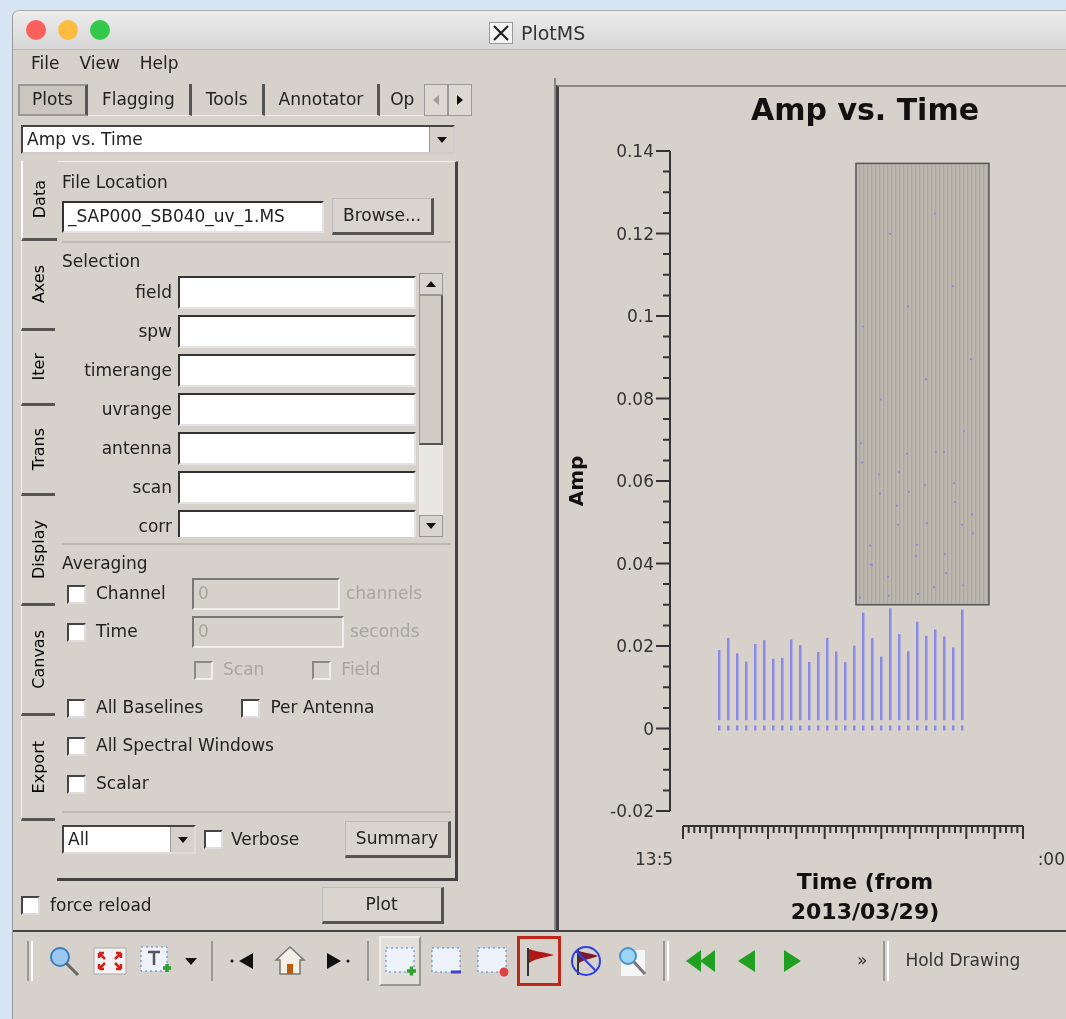 Image resolution: width=1066 pixels, height=1019 pixels. I want to click on tick-label: 0.14, so click(635, 151).